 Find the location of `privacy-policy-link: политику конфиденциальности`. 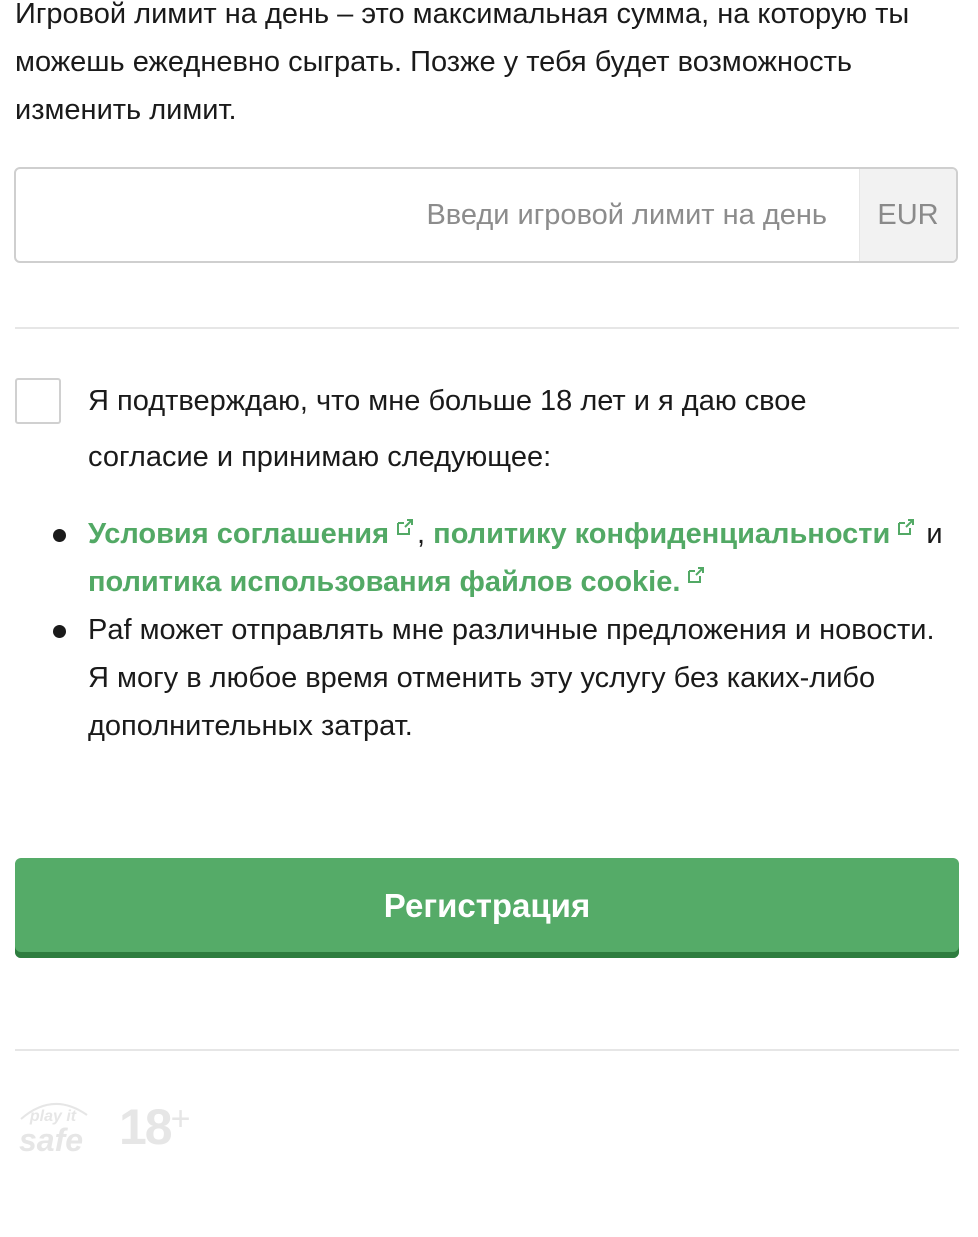

privacy-policy-link: политику конфиденциальности is located at coordinates (675, 534).